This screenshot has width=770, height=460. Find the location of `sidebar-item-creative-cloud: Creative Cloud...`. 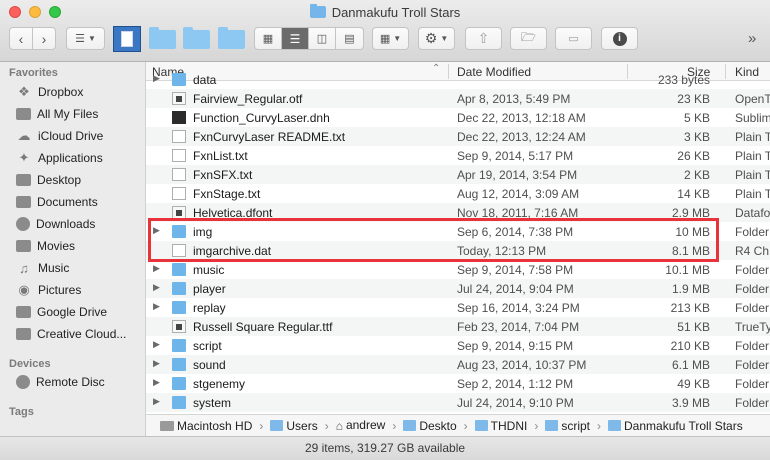

sidebar-item-creative-cloud: Creative Cloud... is located at coordinates (71, 334).